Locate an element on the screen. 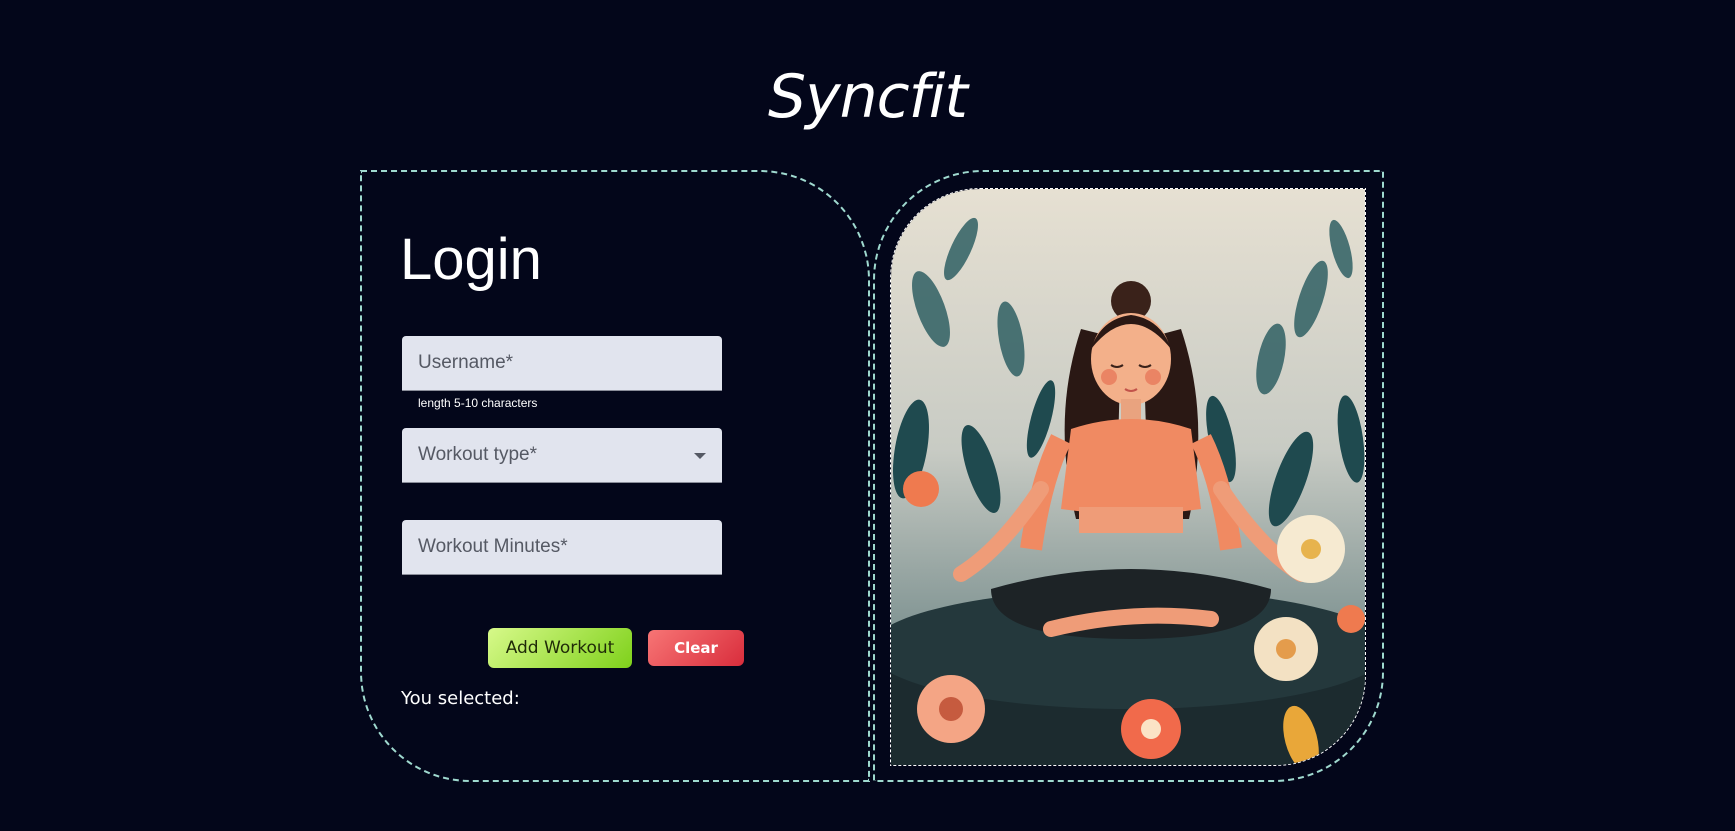  username-field is located at coordinates (562, 363).